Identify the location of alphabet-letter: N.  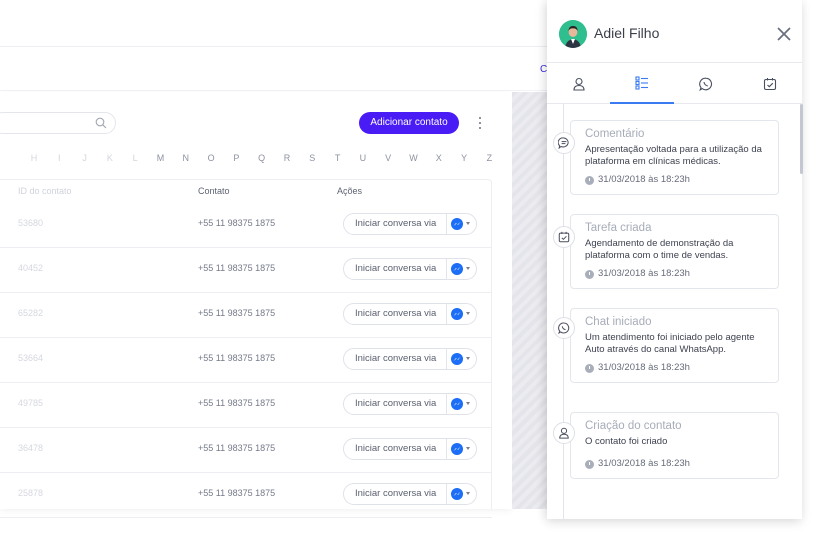
(186, 158).